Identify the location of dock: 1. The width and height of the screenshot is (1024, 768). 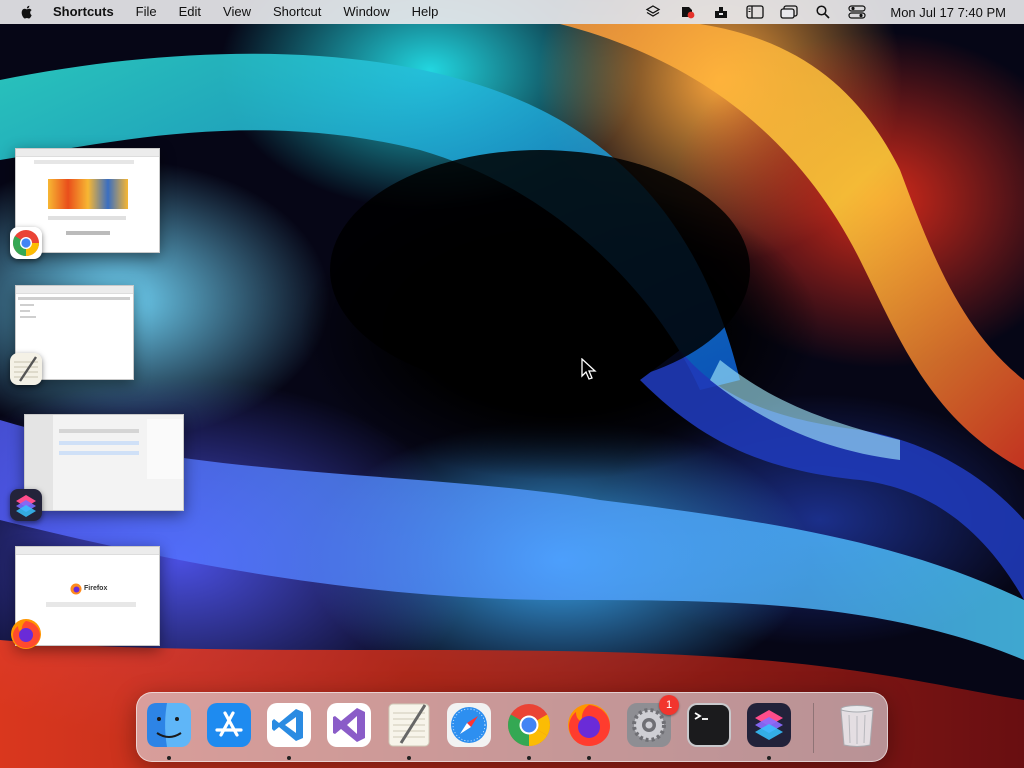
(512, 727).